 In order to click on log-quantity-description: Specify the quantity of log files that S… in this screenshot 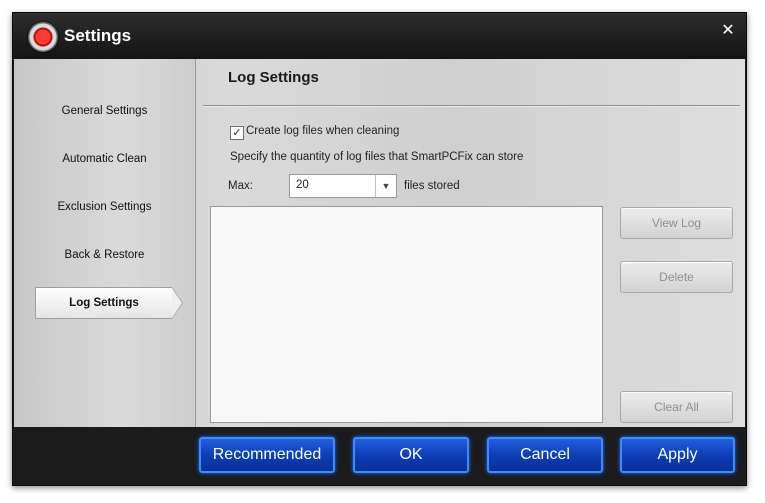, I will do `click(377, 157)`.